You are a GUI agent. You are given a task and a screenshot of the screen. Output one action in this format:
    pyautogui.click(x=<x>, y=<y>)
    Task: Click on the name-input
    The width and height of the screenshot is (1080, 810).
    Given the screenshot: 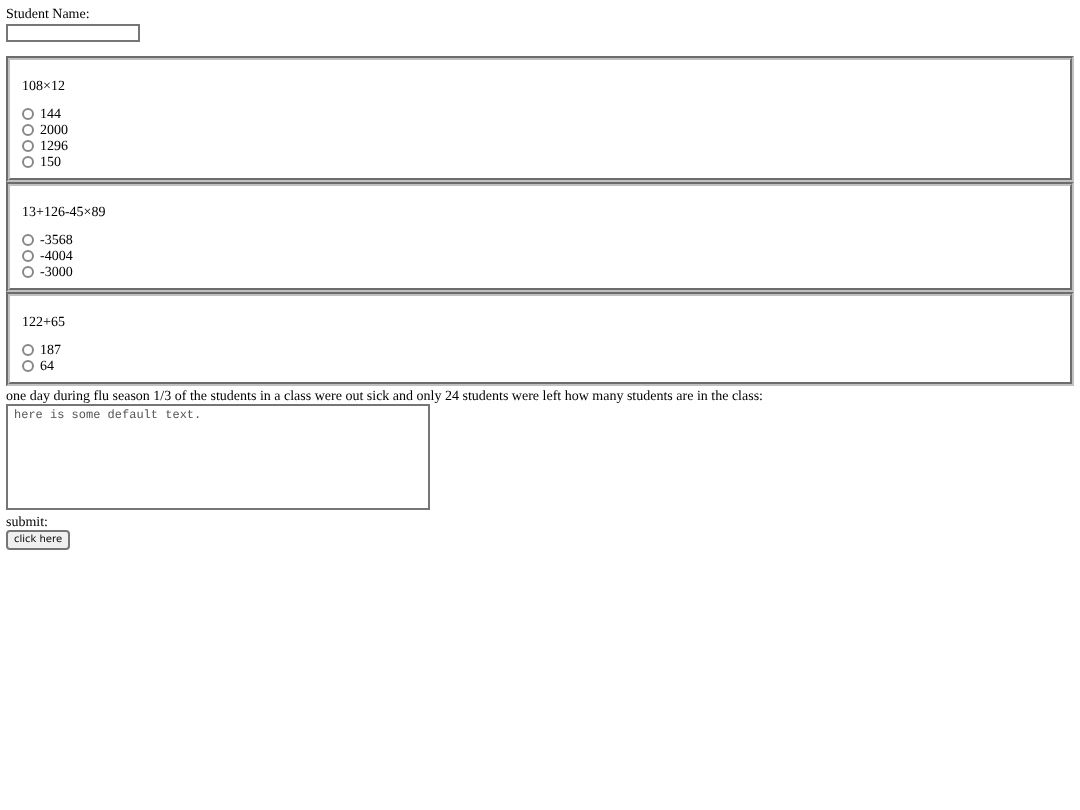 What is the action you would take?
    pyautogui.click(x=73, y=33)
    